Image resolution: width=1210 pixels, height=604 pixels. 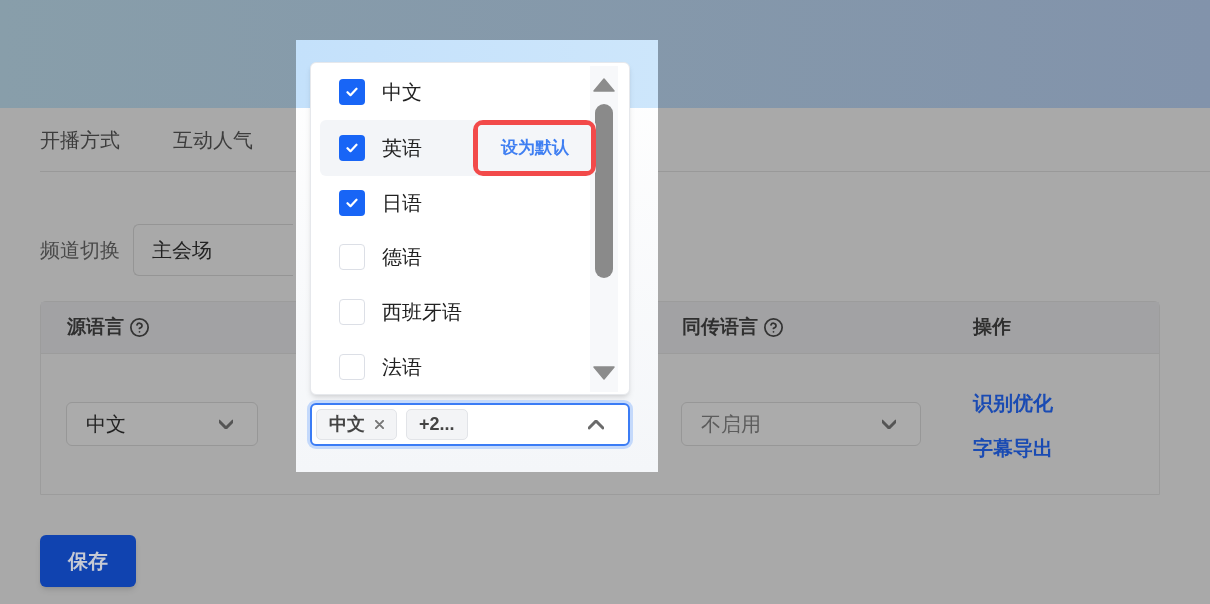 I want to click on option-label: 中文, so click(x=402, y=93).